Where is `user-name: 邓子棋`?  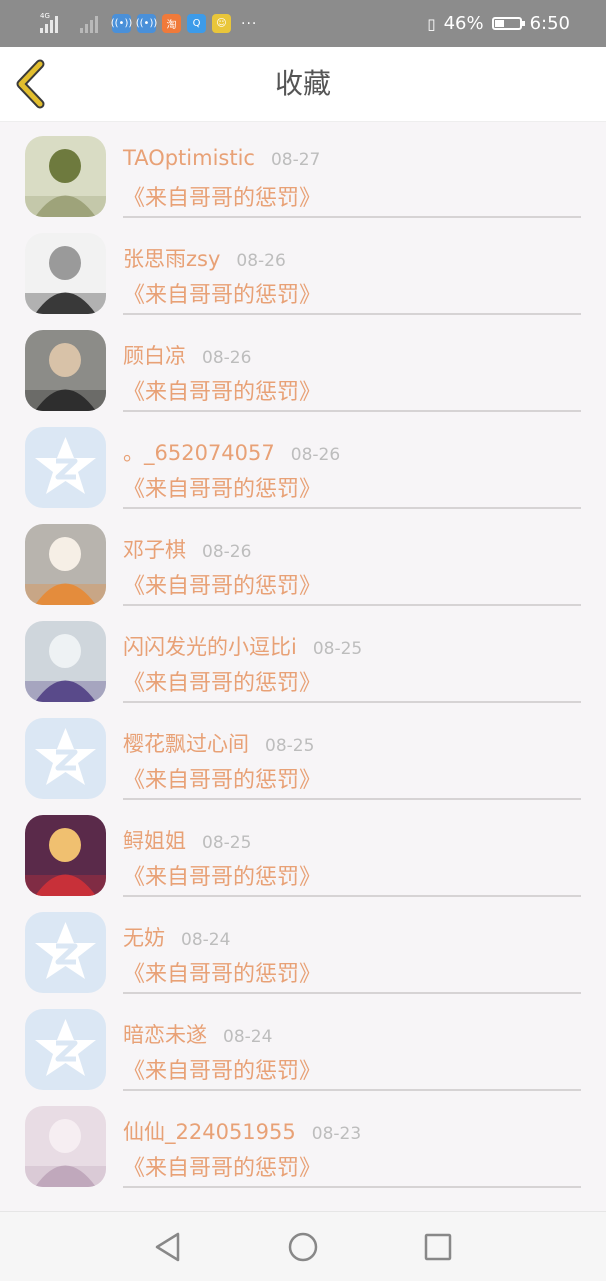
user-name: 邓子棋 is located at coordinates (154, 549).